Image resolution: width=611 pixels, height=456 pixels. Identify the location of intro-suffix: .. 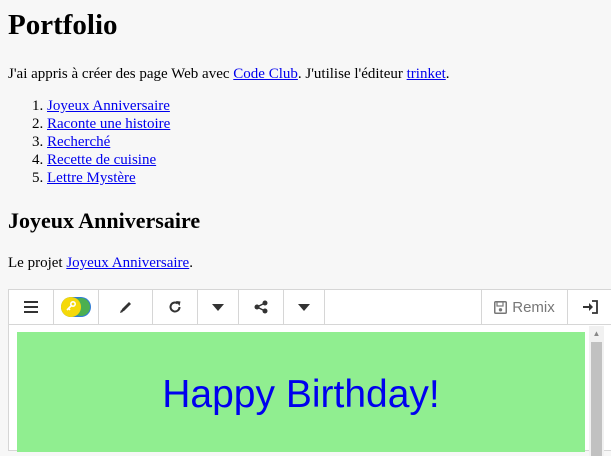
(447, 74).